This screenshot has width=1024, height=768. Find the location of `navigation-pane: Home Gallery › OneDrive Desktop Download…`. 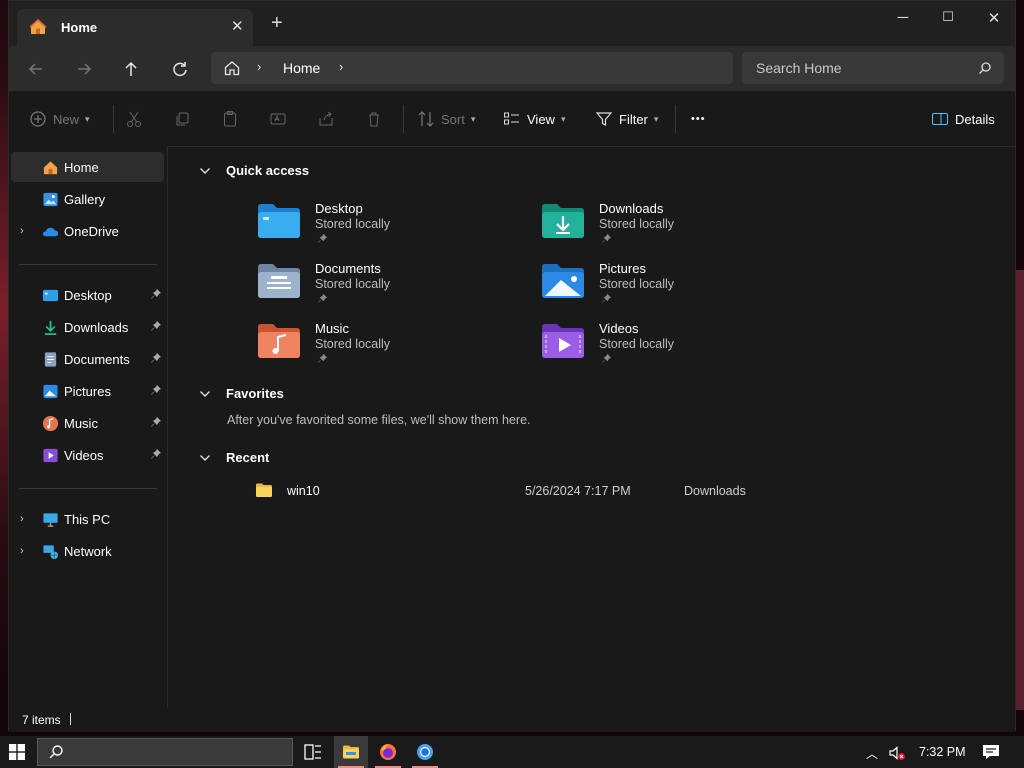

navigation-pane: Home Gallery › OneDrive Desktop Download… is located at coordinates (88, 427).